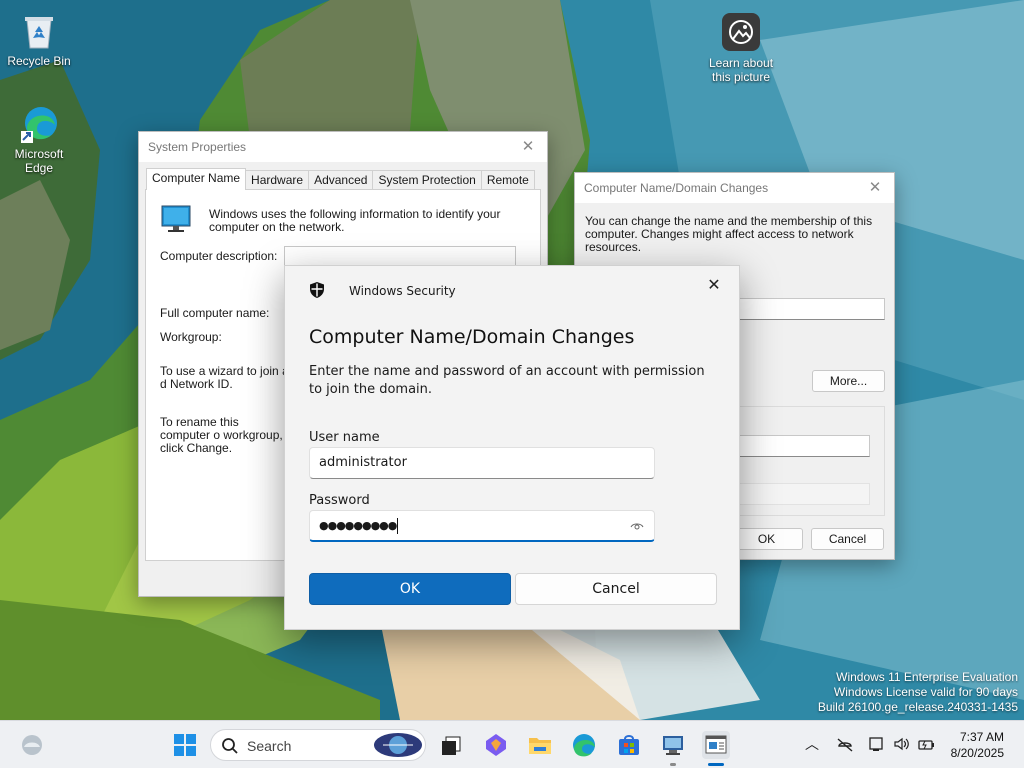 The width and height of the screenshot is (1024, 768). I want to click on recycle-bin-icon, so click(39, 33).